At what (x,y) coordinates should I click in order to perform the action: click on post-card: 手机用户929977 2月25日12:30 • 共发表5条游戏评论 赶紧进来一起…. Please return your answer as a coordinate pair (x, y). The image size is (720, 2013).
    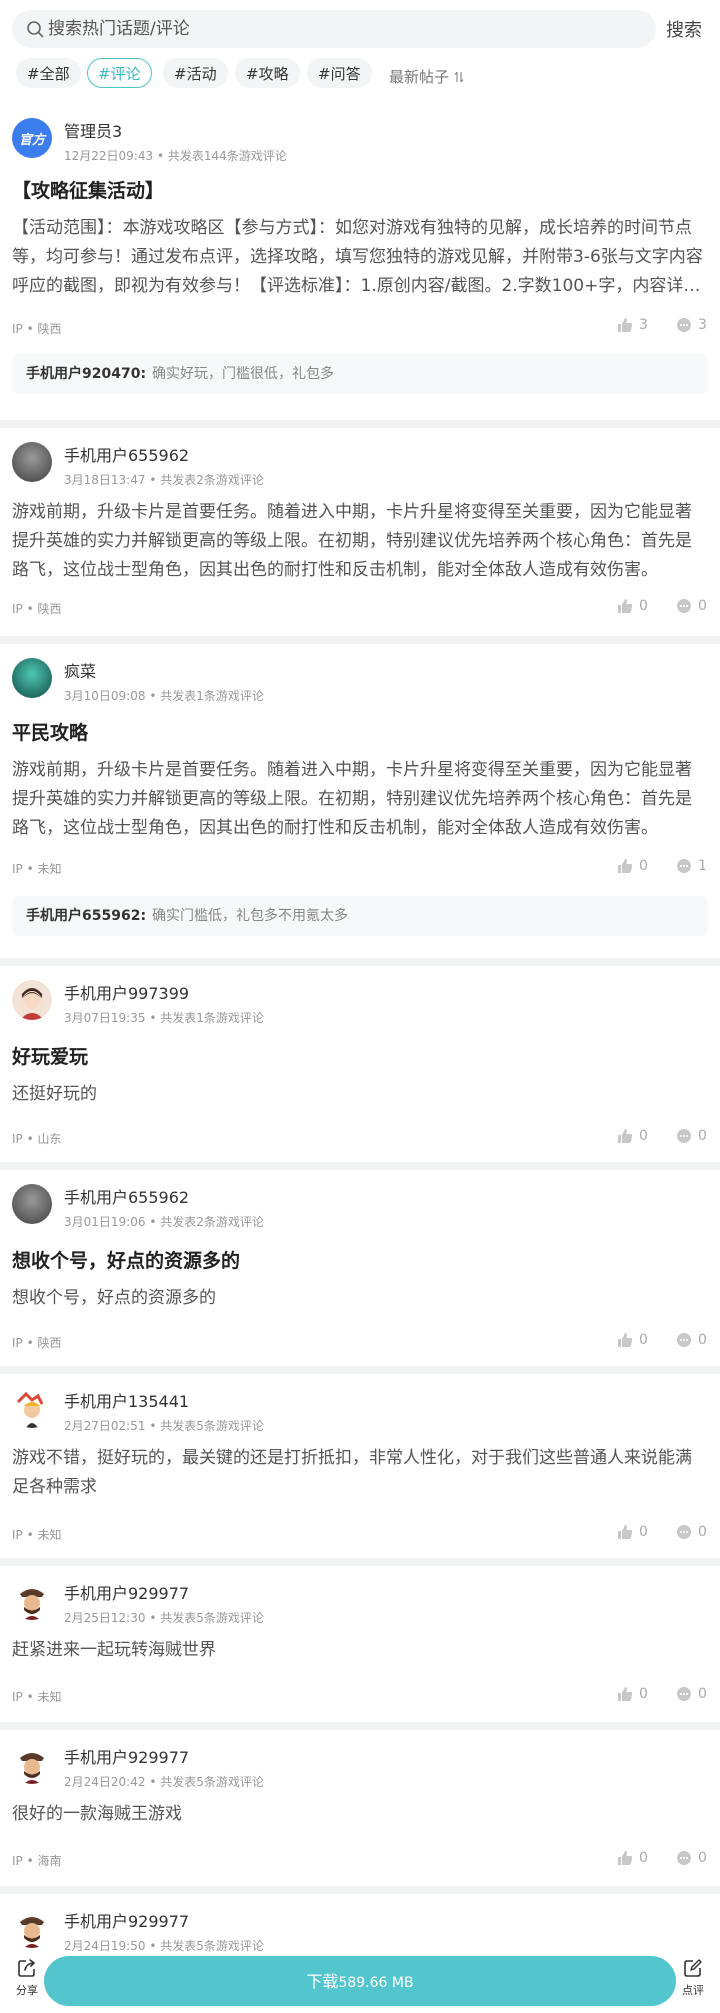
    Looking at the image, I should click on (360, 1644).